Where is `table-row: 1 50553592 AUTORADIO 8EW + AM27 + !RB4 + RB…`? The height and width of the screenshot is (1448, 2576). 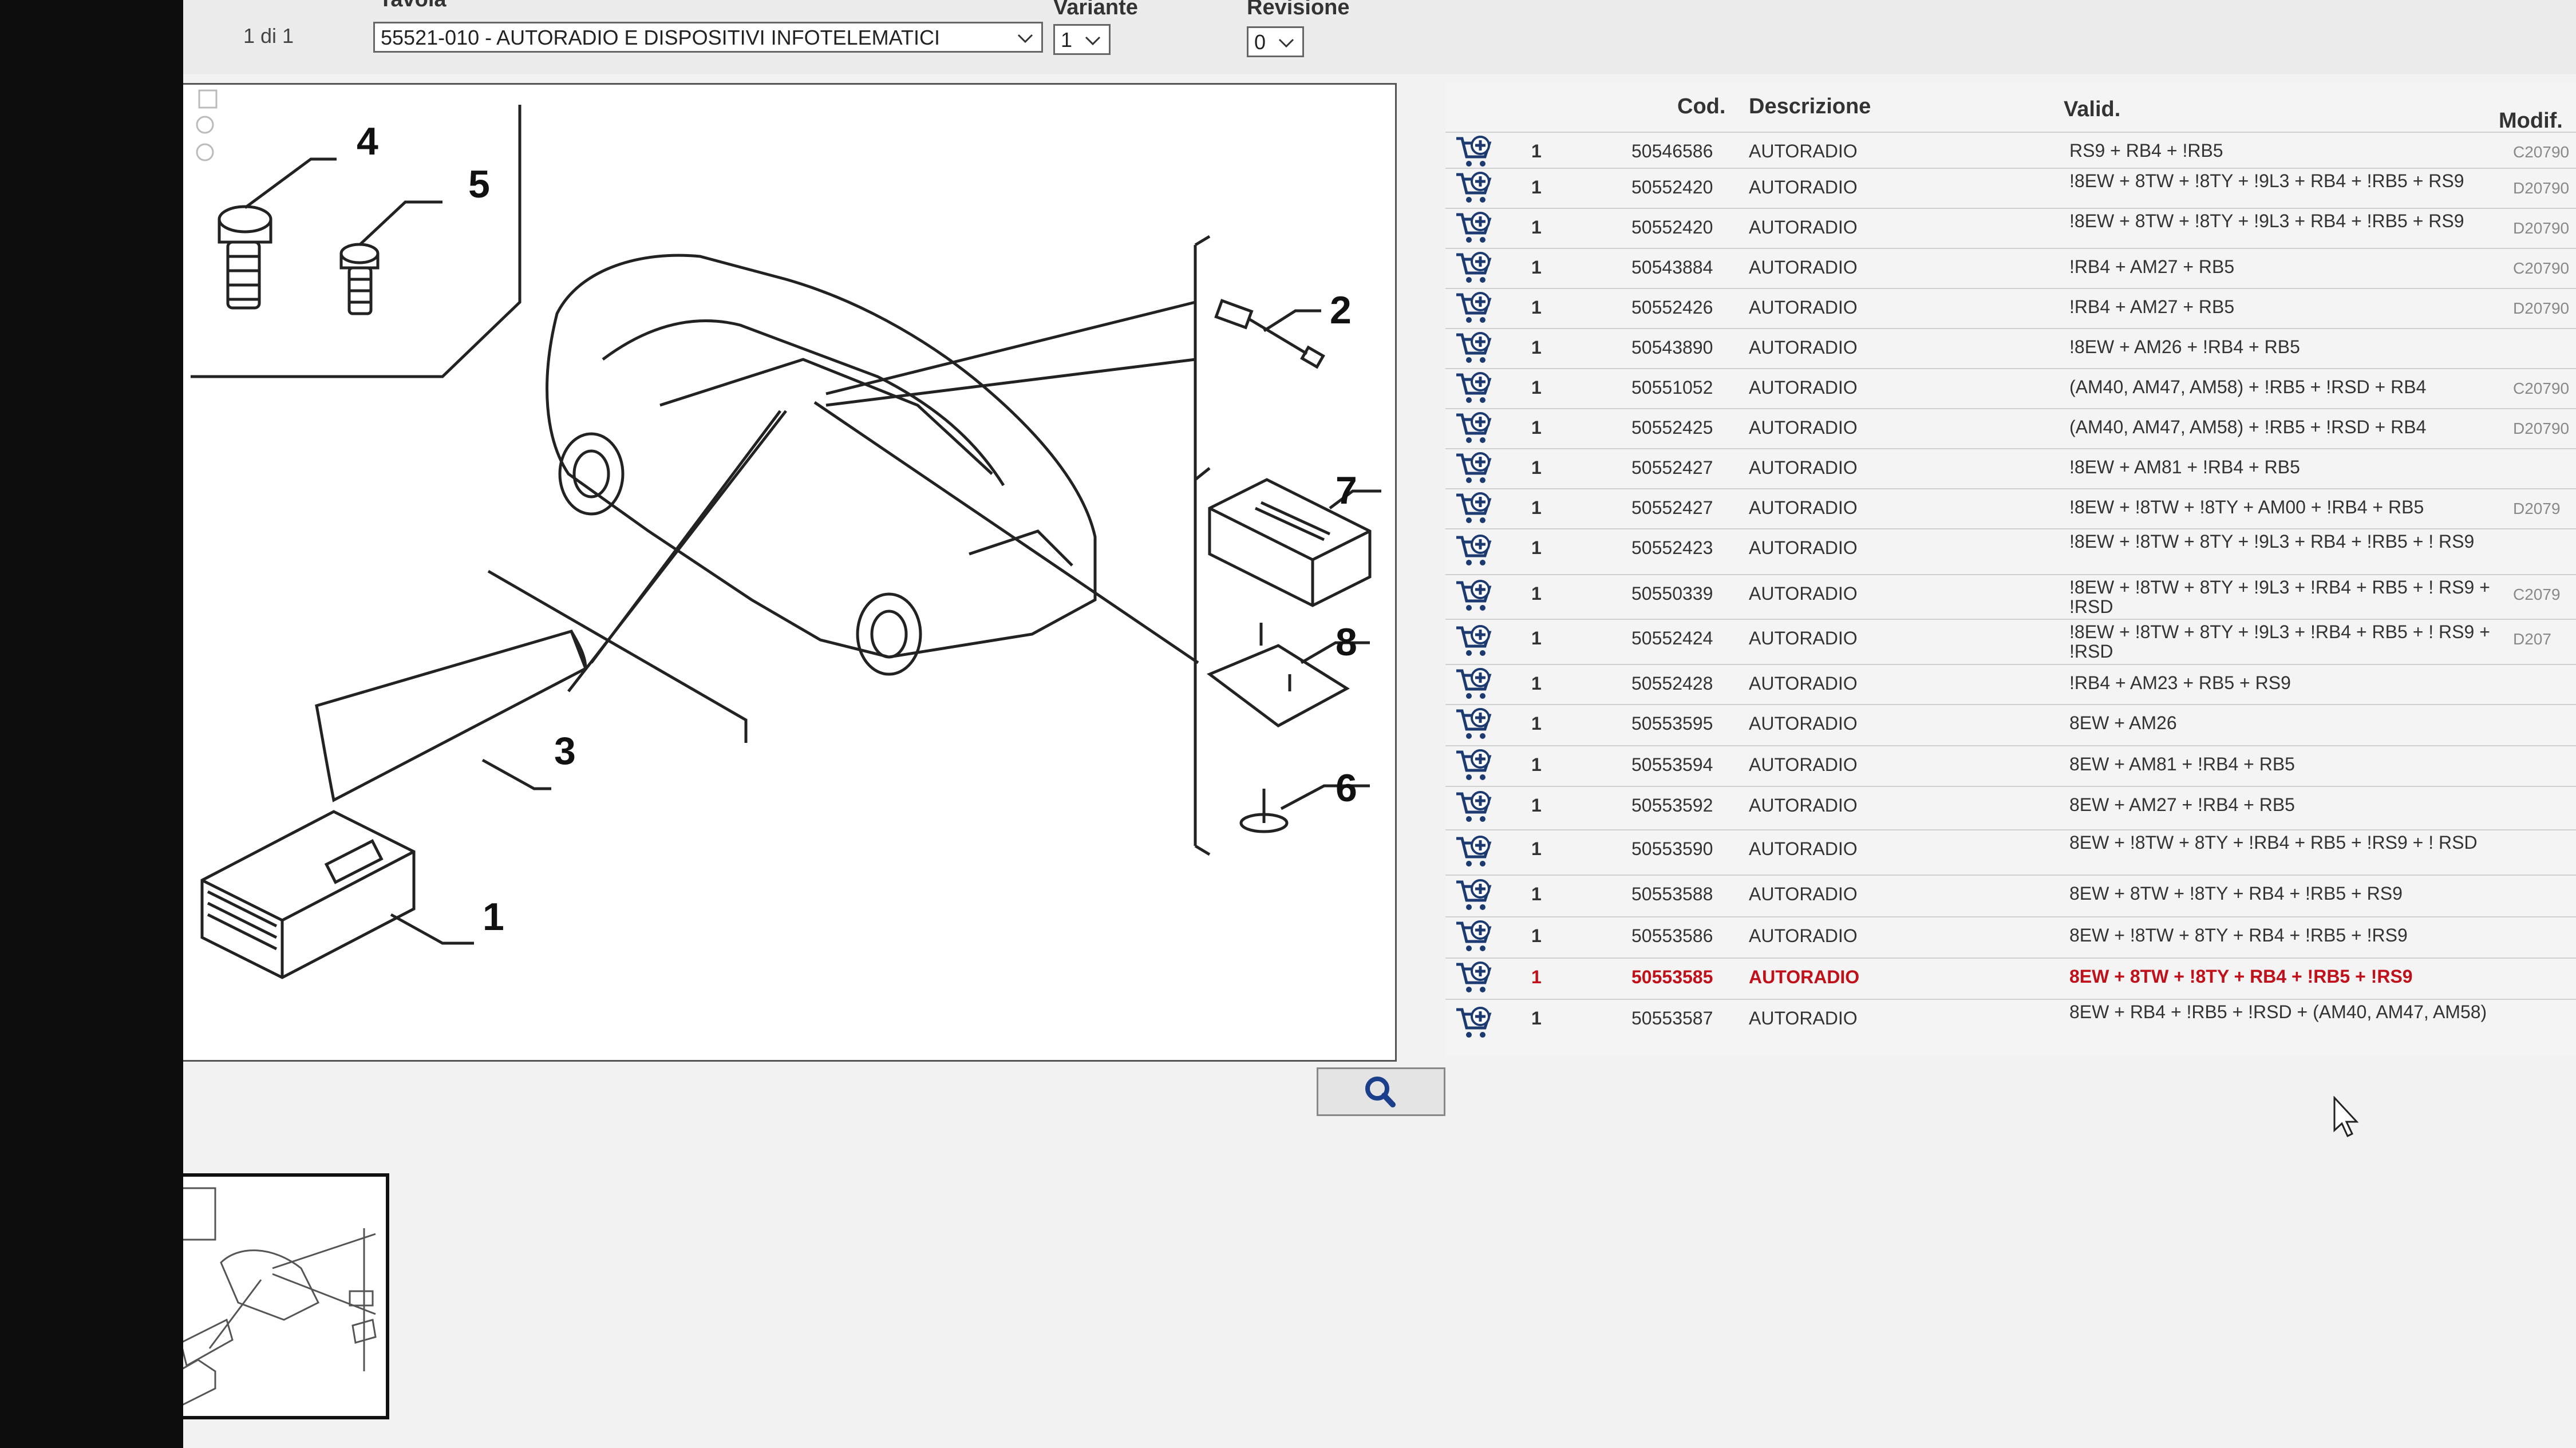 table-row: 1 50553592 AUTORADIO 8EW + AM27 + !RB4 + RB… is located at coordinates (2010, 808).